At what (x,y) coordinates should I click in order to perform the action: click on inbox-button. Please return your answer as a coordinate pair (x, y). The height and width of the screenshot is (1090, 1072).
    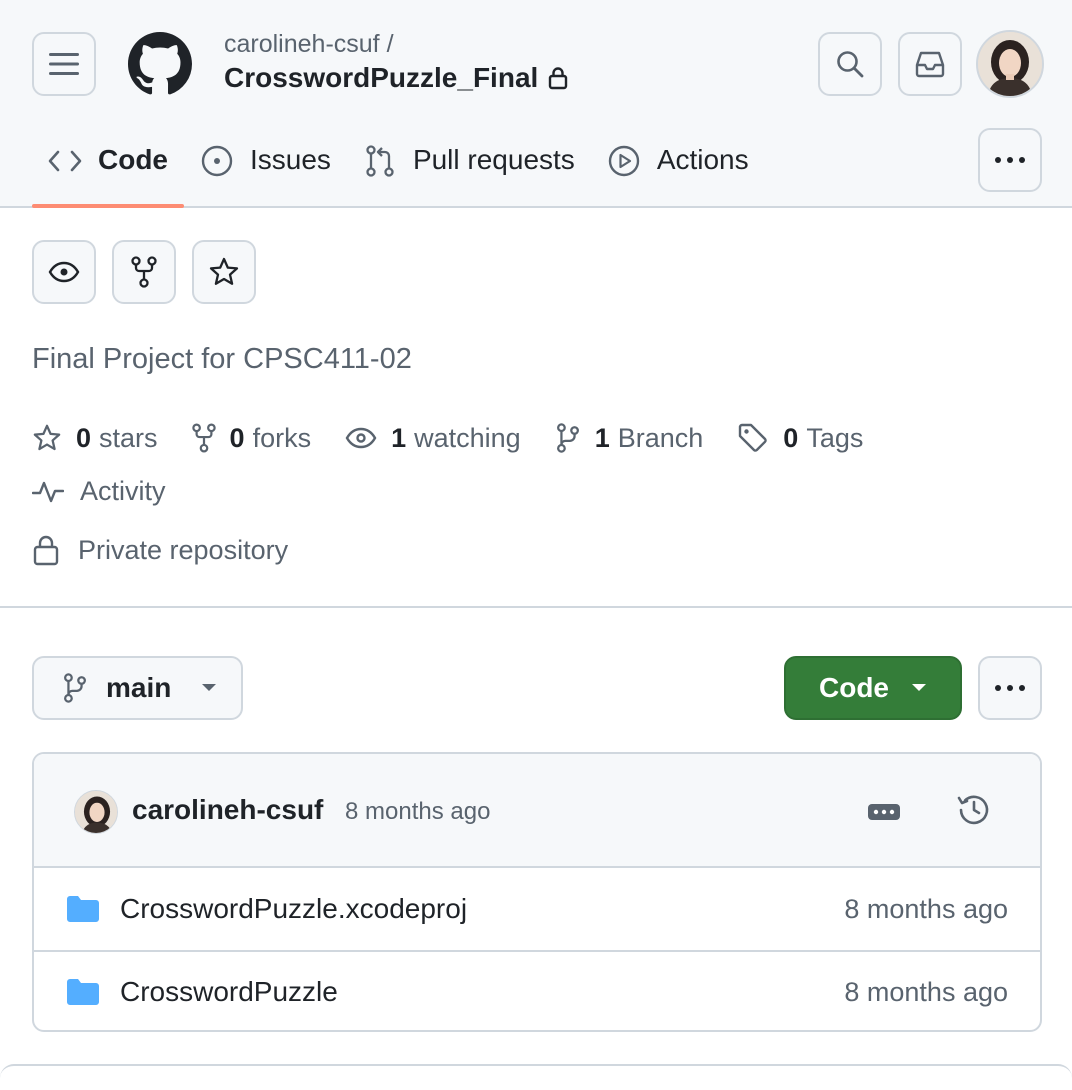
    Looking at the image, I should click on (930, 64).